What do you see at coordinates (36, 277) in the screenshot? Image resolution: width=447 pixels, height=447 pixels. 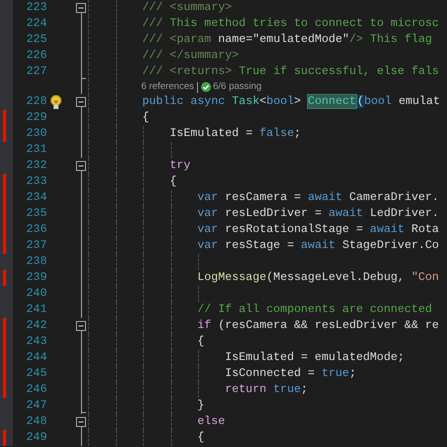 I see `line-number: 239` at bounding box center [36, 277].